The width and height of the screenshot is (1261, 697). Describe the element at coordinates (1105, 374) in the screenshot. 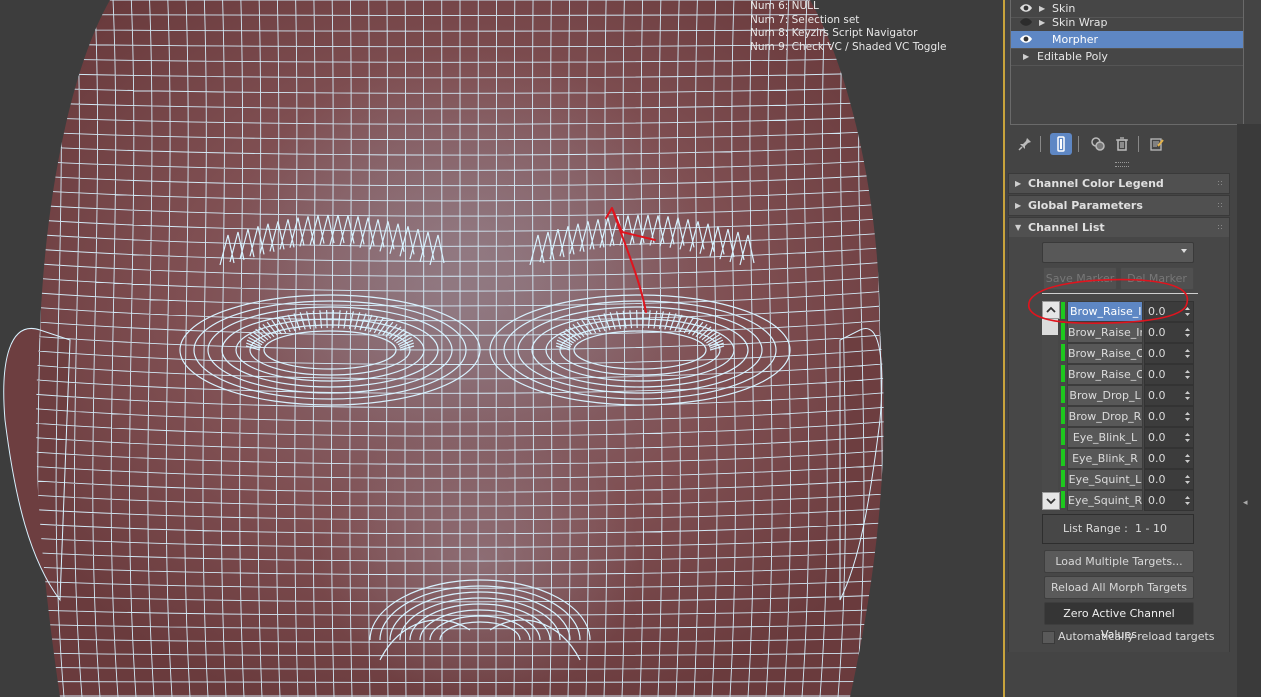

I see `channel-name-button: Brow_Raise_Outer_R` at that location.